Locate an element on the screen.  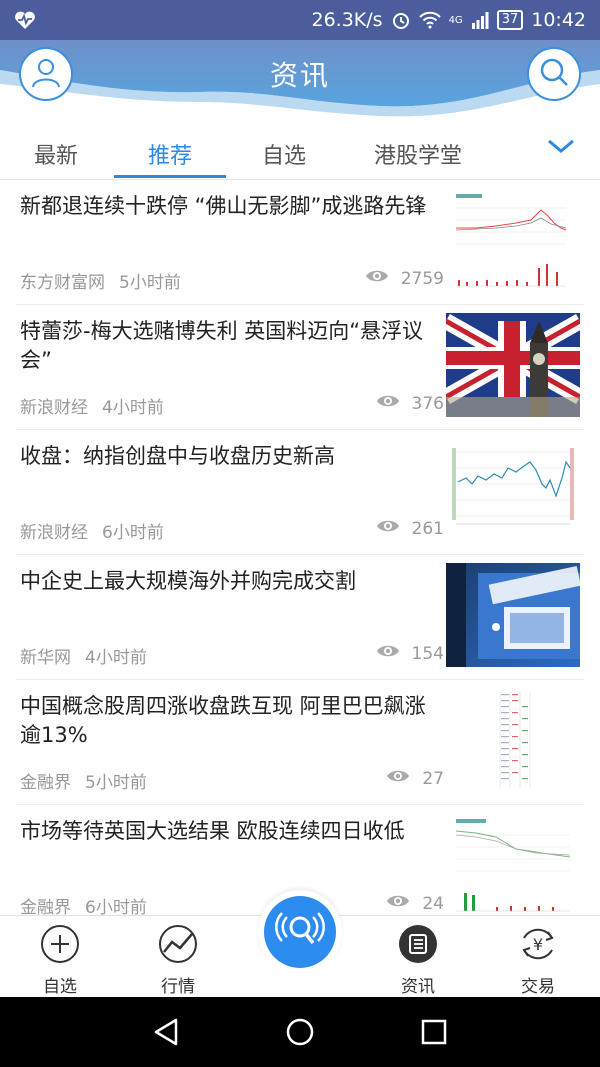
news-views: 154 is located at coordinates (389, 653).